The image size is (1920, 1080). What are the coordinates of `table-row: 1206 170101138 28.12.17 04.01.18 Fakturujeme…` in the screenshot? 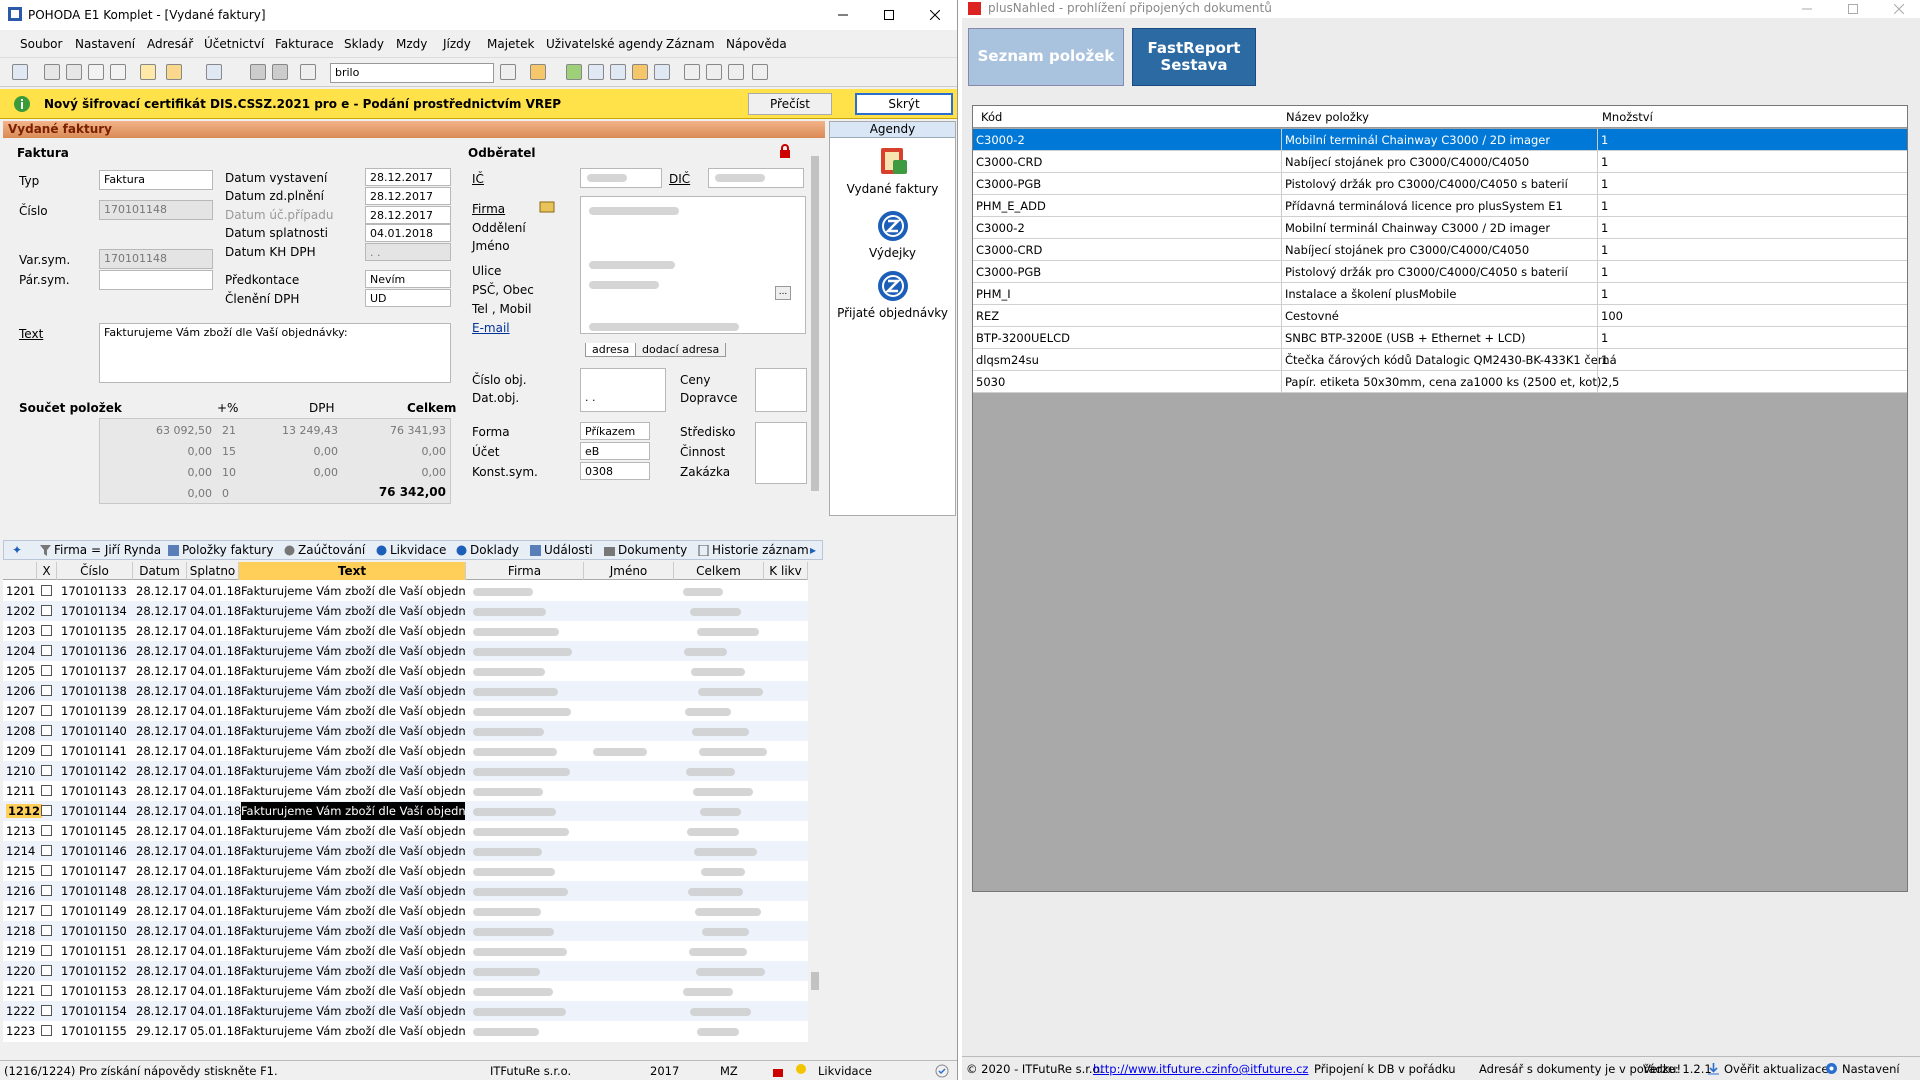 It's located at (405, 691).